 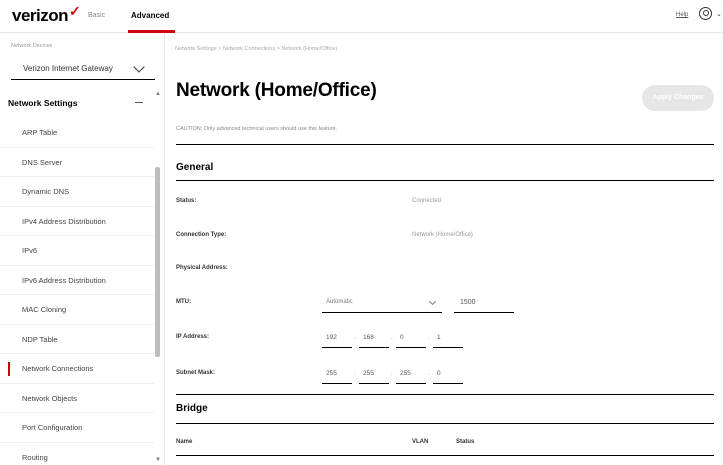 I want to click on sidebar-item-arp-table: ARP Table, so click(x=77, y=133).